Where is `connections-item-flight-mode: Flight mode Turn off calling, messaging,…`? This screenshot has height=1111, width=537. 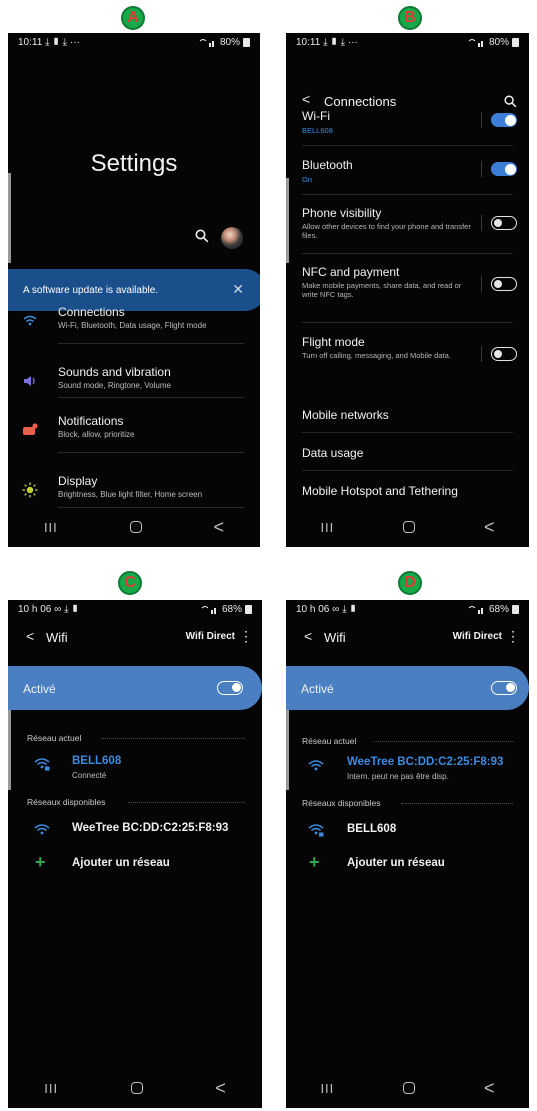 connections-item-flight-mode: Flight mode Turn off calling, messaging,… is located at coordinates (407, 357).